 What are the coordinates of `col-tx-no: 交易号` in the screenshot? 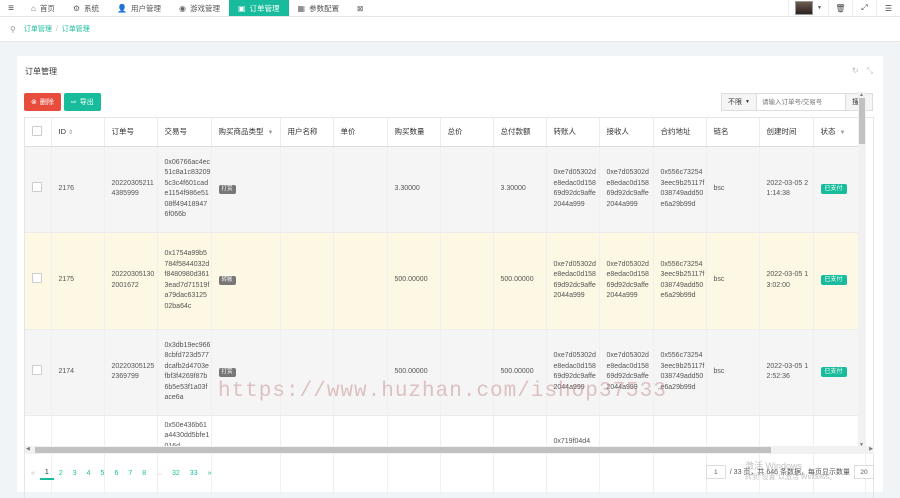 It's located at (184, 132).